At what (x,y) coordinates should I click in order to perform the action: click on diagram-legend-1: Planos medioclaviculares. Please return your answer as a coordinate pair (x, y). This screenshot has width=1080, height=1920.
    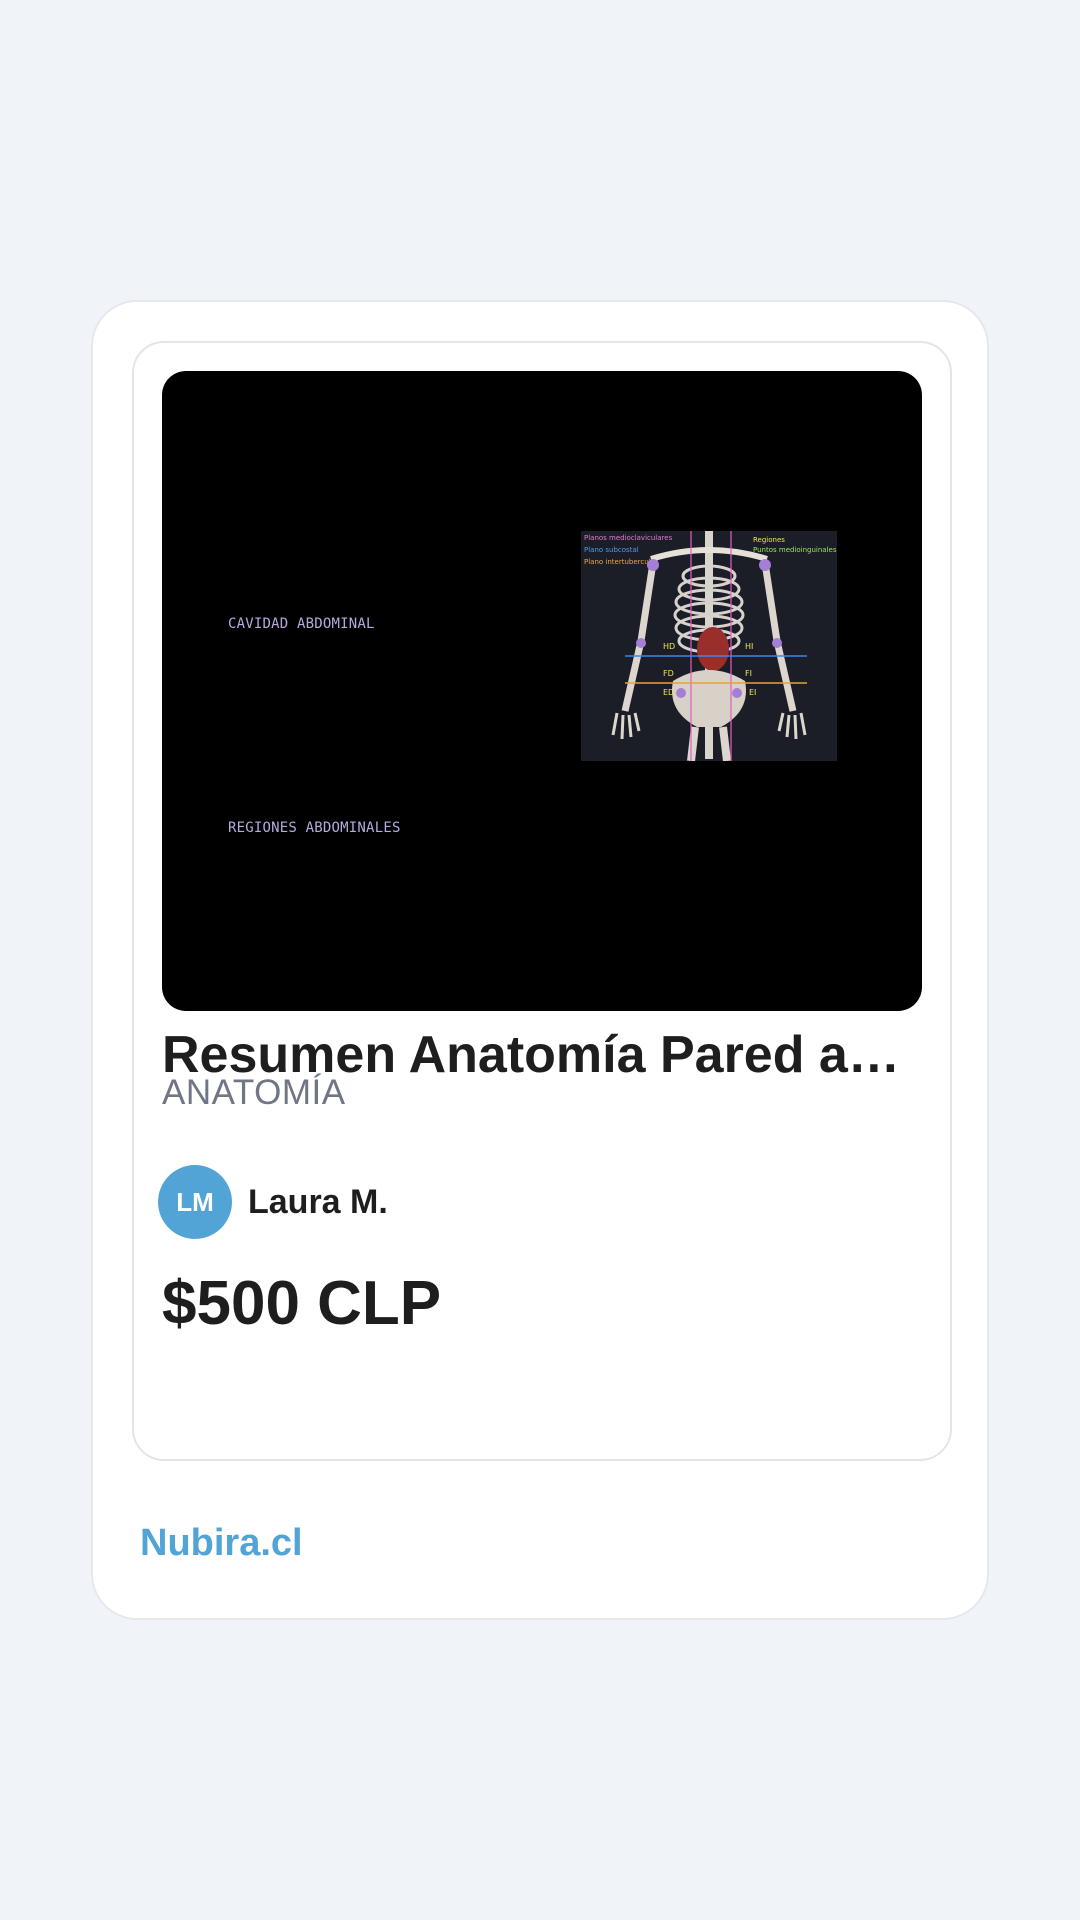
    Looking at the image, I should click on (628, 538).